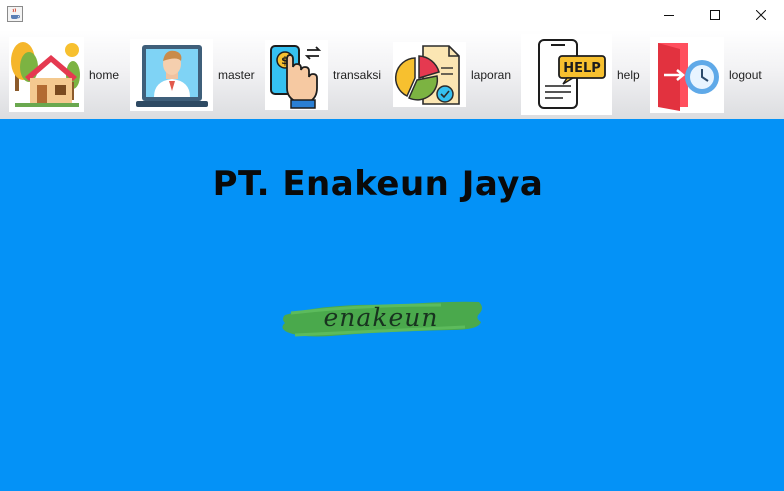  I want to click on svg-text: HELP, so click(582, 68).